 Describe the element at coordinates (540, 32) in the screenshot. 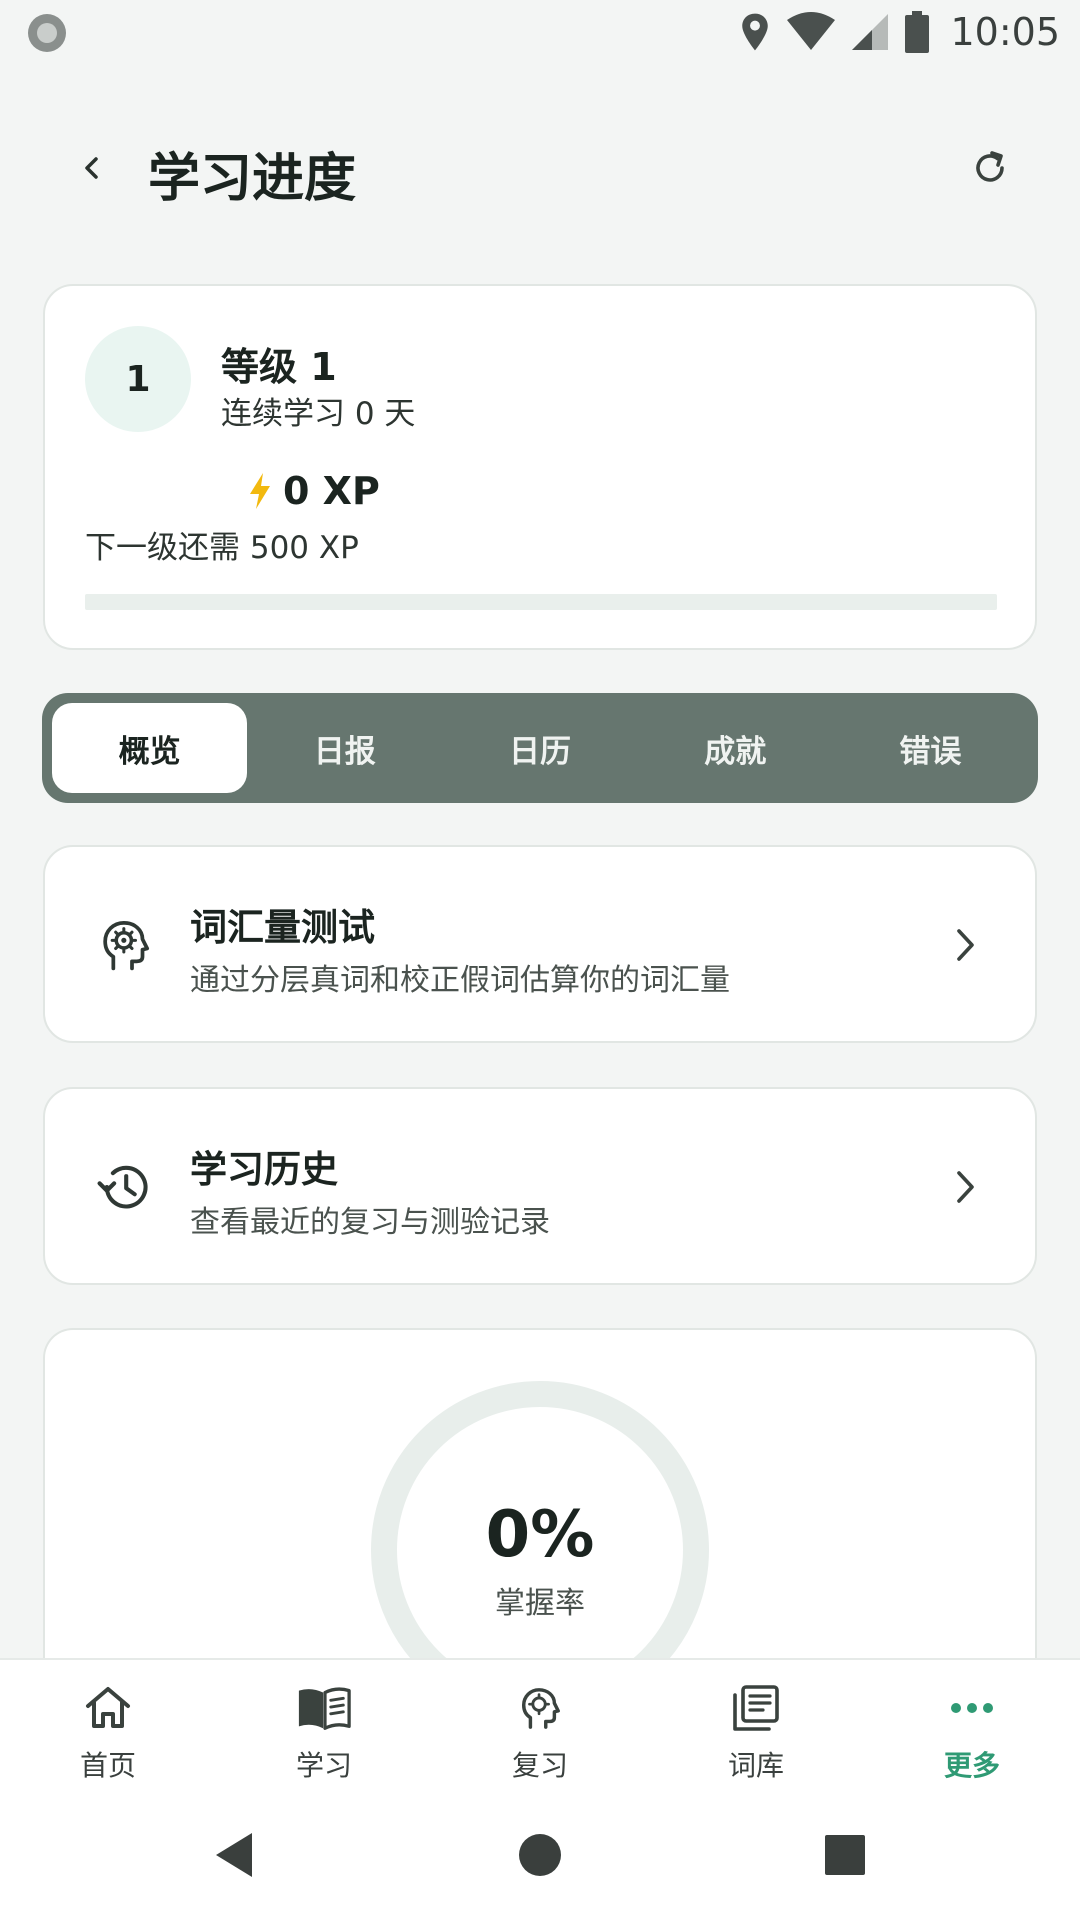

I see `status-bar: 10:05` at that location.